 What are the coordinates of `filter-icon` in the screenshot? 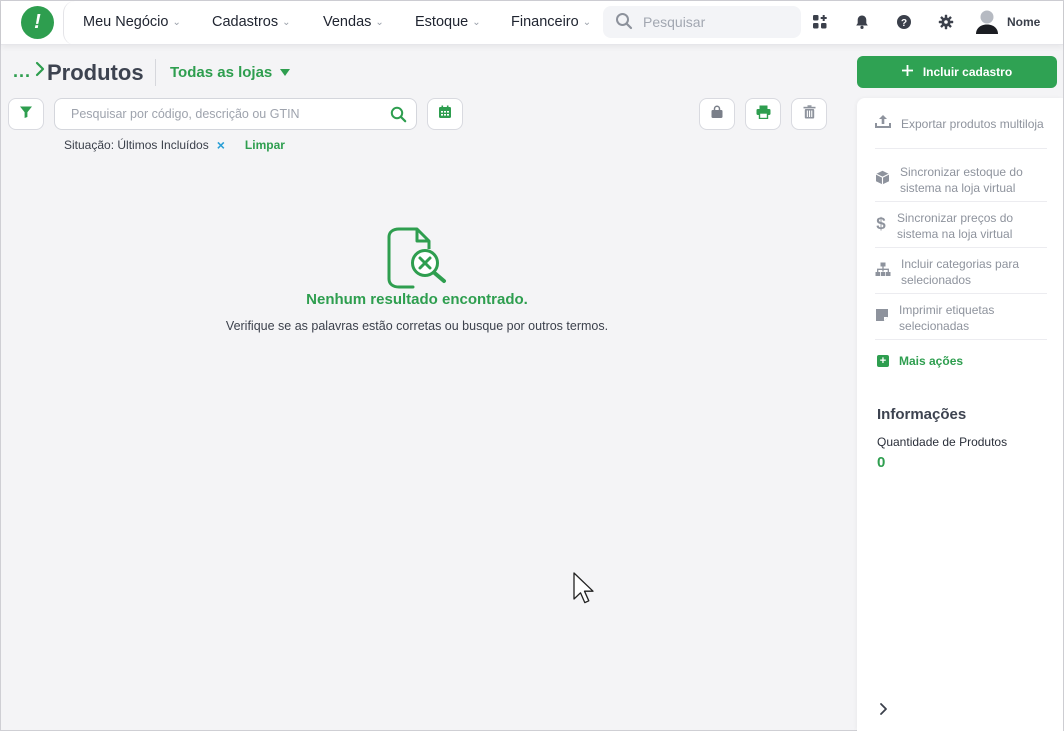 It's located at (26, 114).